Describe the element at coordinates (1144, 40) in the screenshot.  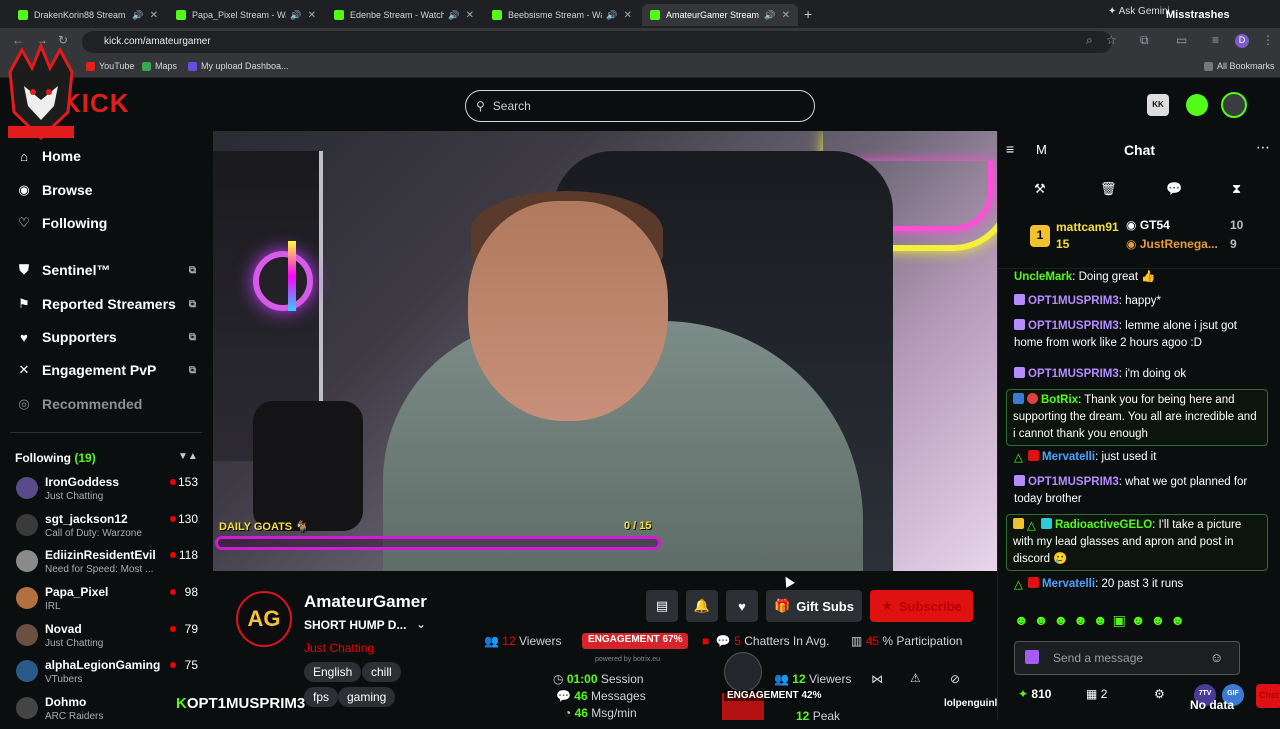
I see `extensions-icon: ⧉` at that location.